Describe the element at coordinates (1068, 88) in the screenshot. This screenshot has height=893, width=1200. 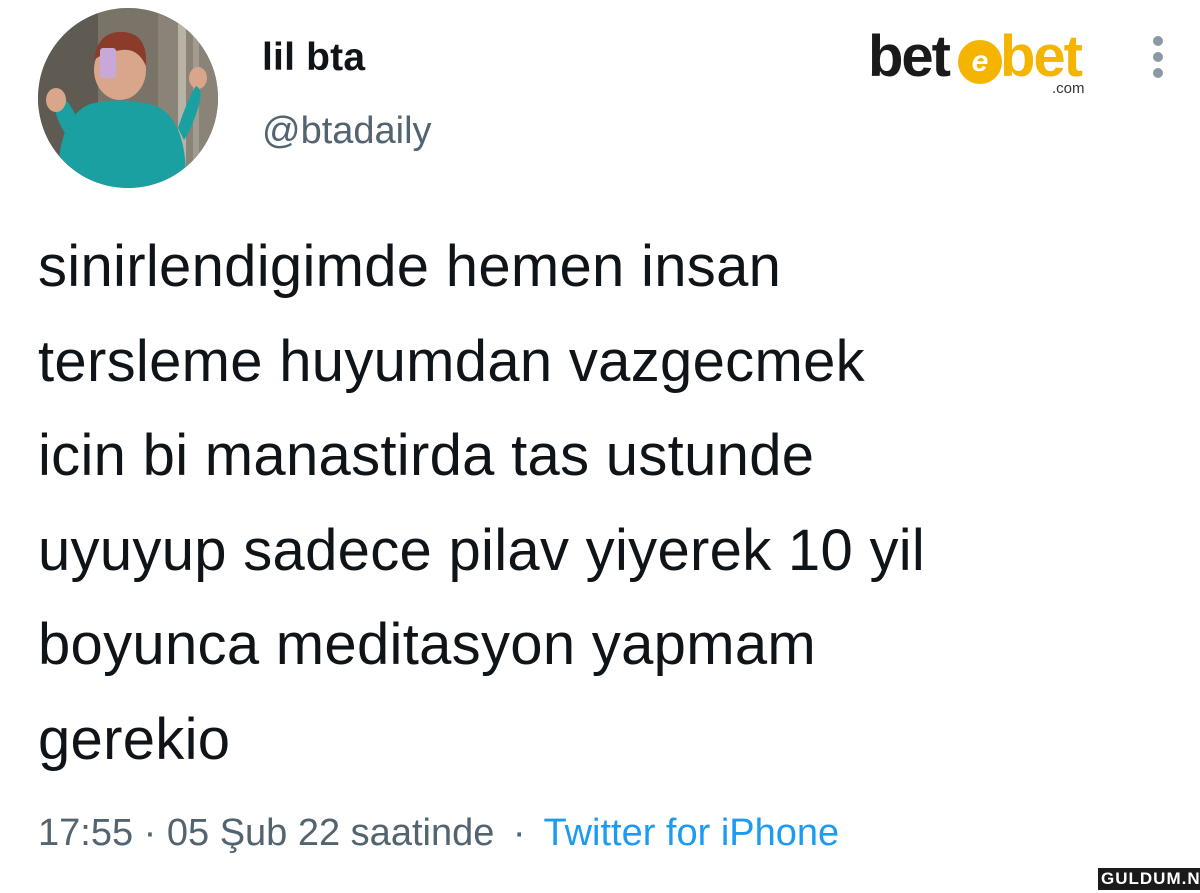
I see `brand-logo-domain: .com` at that location.